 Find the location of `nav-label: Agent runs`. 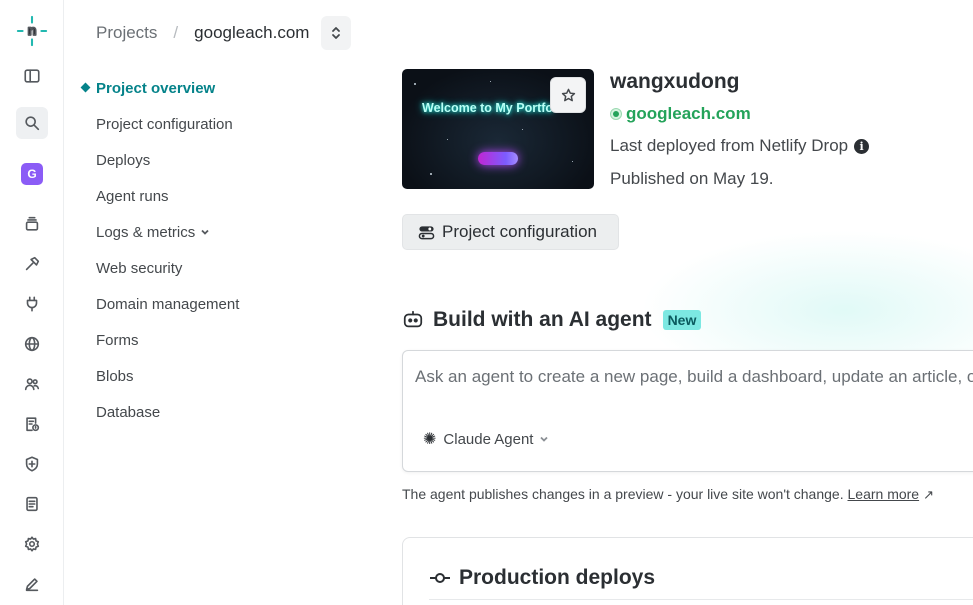

nav-label: Agent runs is located at coordinates (132, 196).